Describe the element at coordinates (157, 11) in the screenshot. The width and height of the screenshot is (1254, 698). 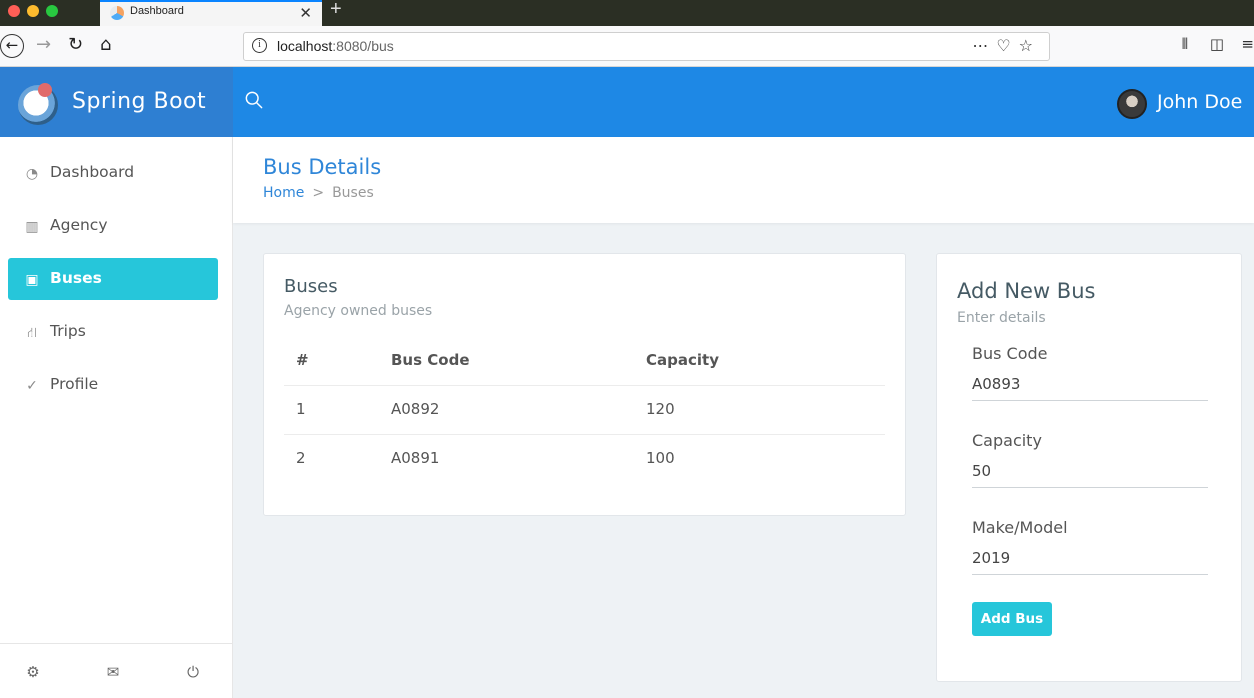
I see `tab-title: Dashboard` at that location.